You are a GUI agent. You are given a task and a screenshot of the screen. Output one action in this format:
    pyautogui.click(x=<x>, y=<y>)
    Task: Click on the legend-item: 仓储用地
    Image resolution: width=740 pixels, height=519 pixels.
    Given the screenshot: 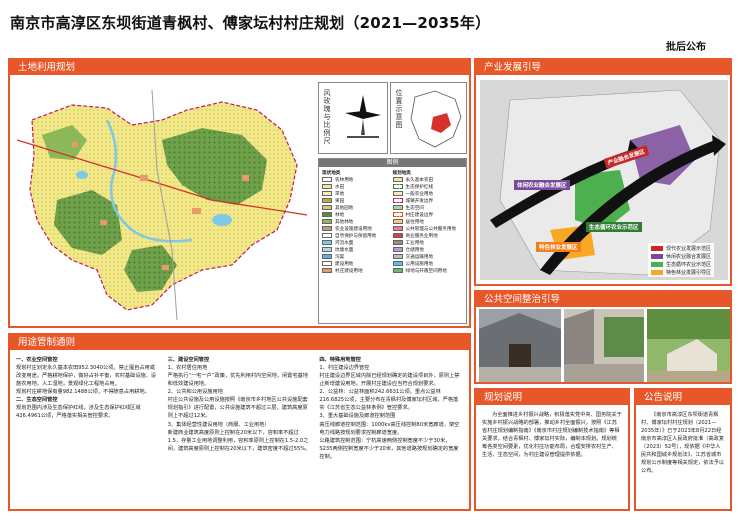 What is the action you would take?
    pyautogui.click(x=428, y=249)
    